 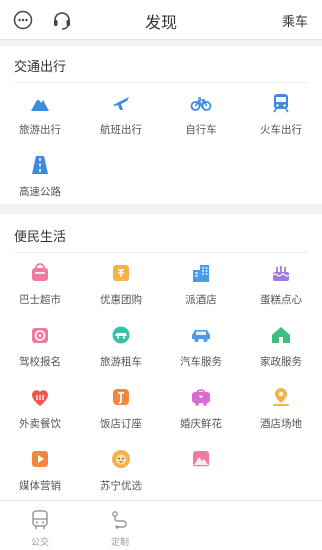 I want to click on tab-label: 定制, so click(x=119, y=543).